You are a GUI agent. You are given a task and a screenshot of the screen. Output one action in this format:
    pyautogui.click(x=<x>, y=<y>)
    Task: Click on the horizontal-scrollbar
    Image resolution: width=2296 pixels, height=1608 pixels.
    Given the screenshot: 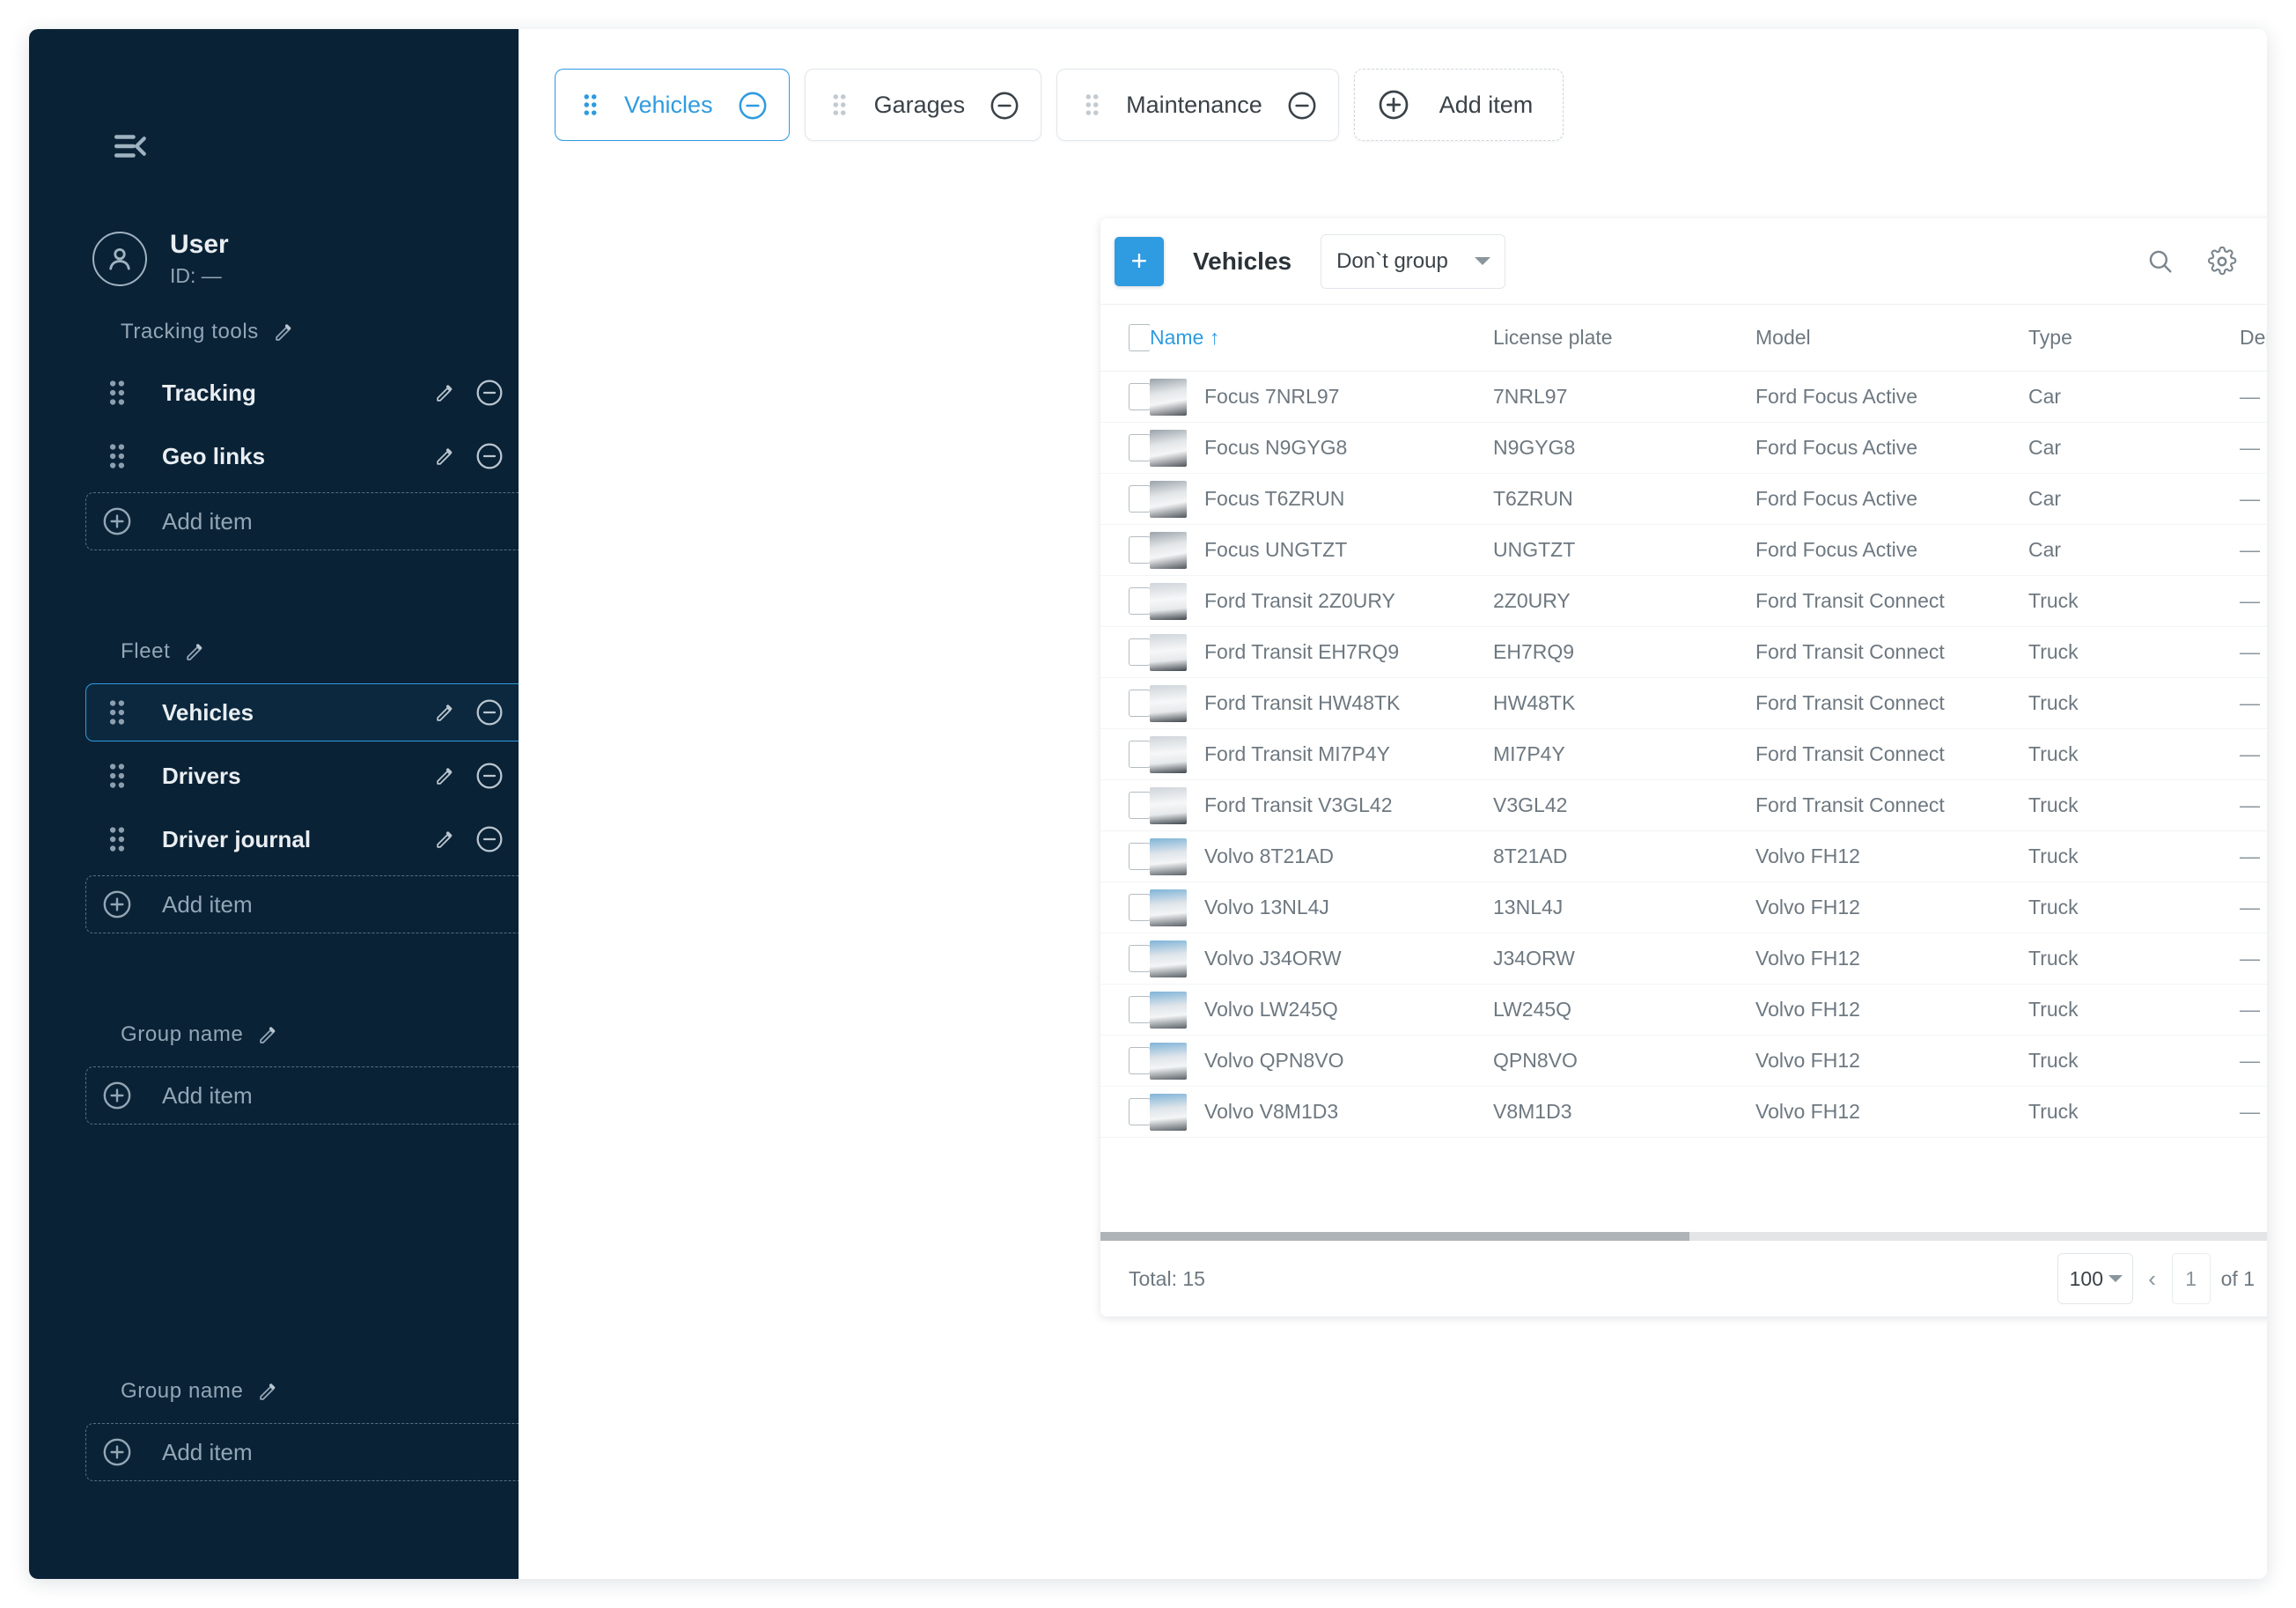 What is the action you would take?
    pyautogui.click(x=1683, y=1236)
    